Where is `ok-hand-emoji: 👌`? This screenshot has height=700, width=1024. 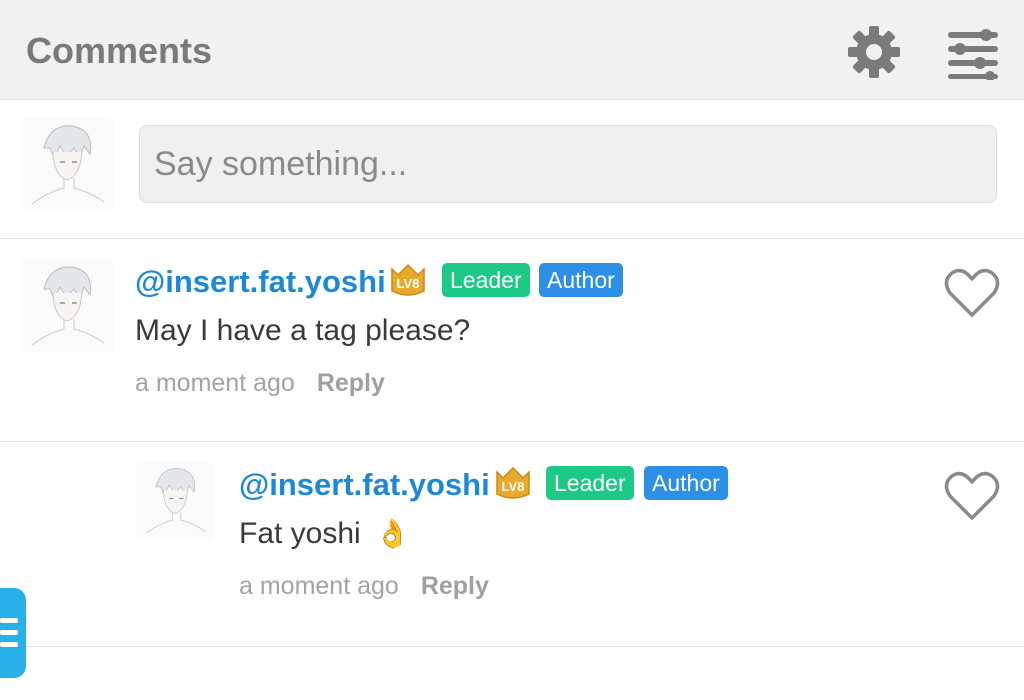
ok-hand-emoji: 👌 is located at coordinates (392, 533).